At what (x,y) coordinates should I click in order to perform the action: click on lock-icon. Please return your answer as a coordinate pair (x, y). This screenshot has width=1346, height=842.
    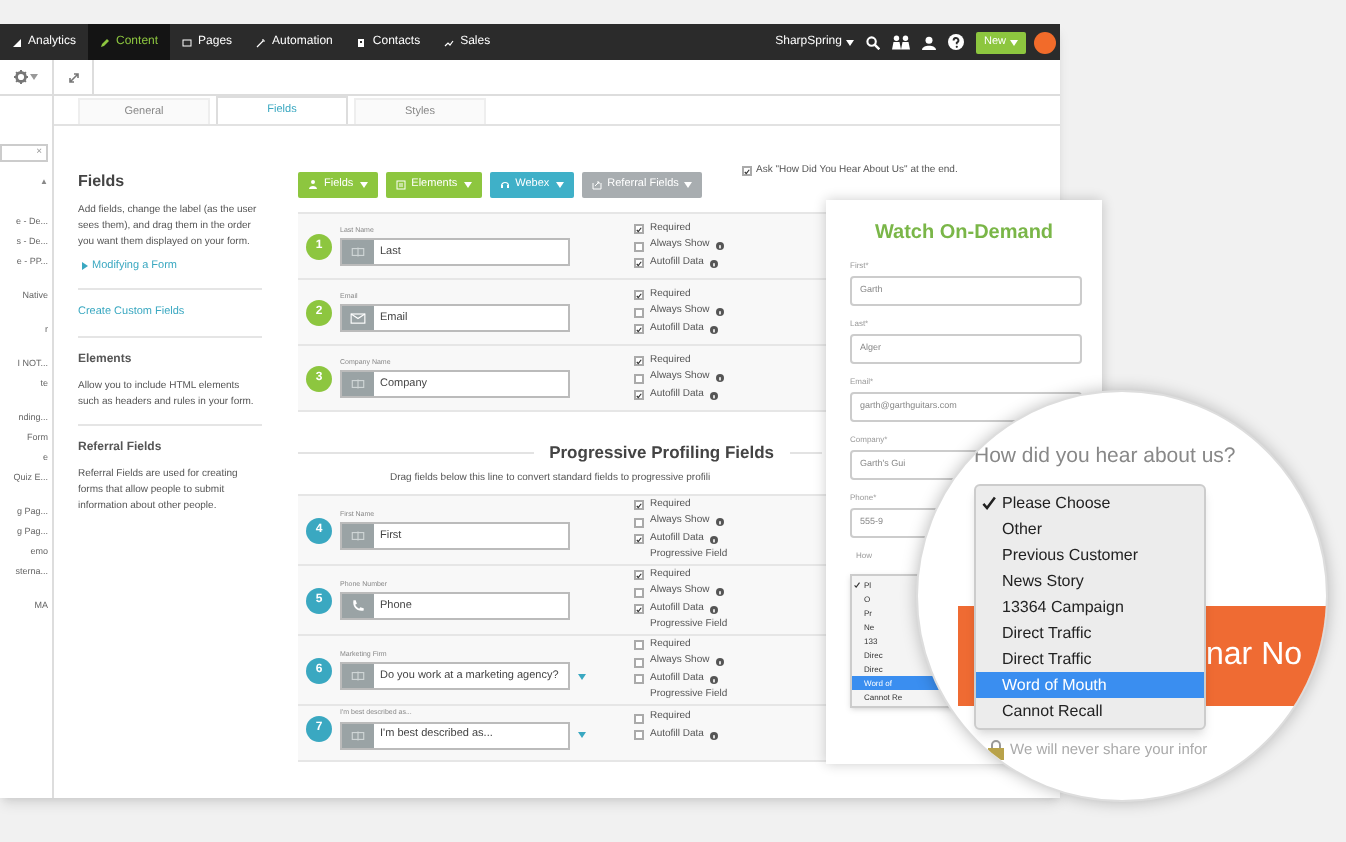
    Looking at the image, I should click on (996, 749).